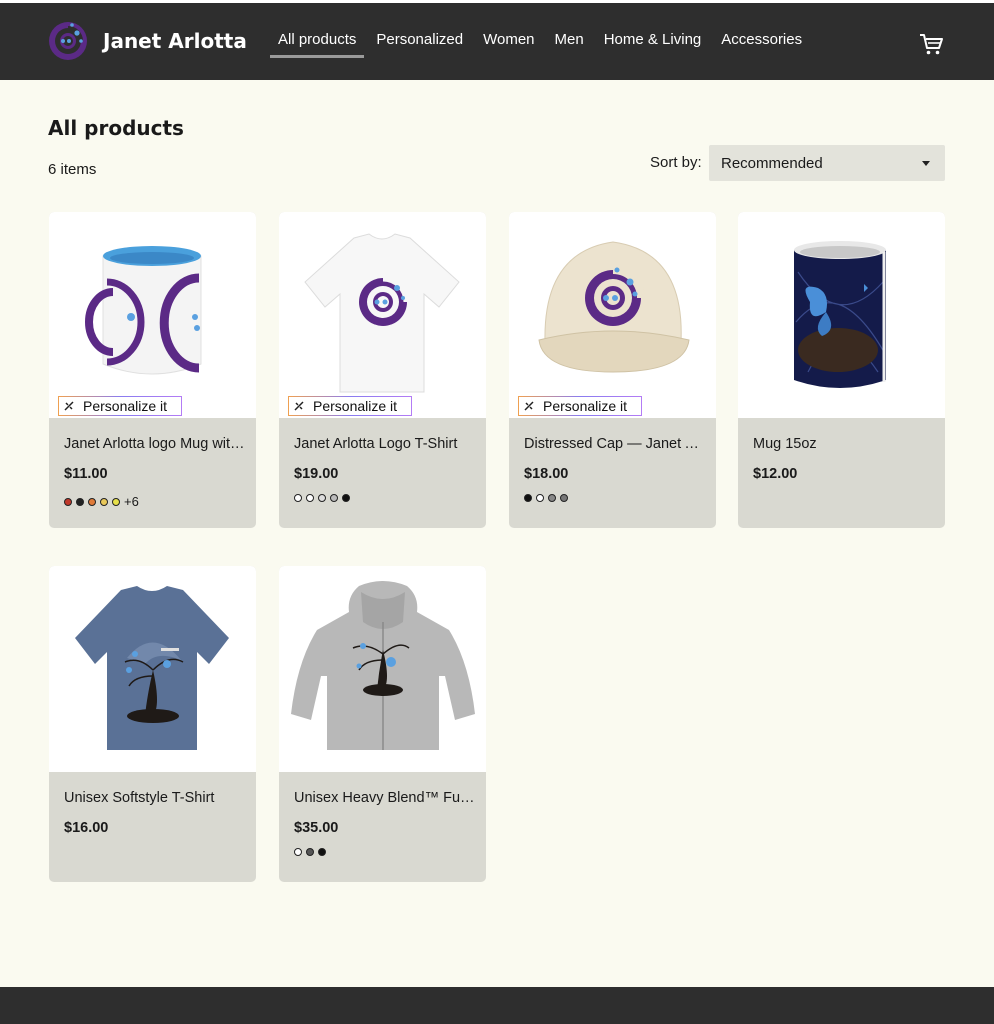  What do you see at coordinates (316, 474) in the screenshot?
I see `product-price: $19.00` at bounding box center [316, 474].